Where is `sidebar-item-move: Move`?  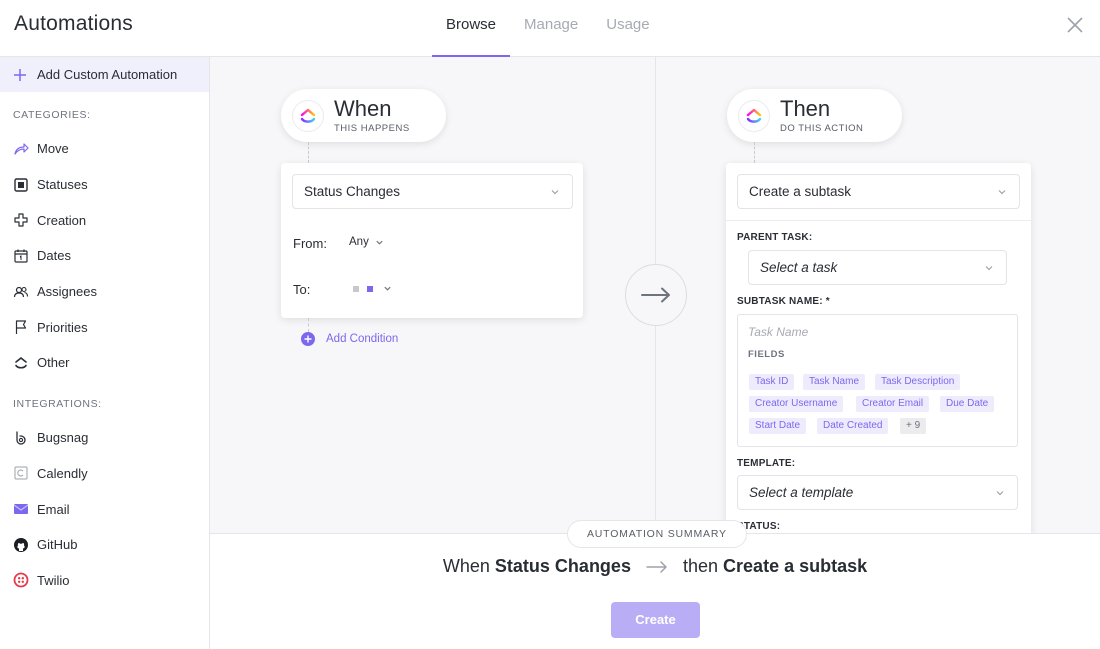
sidebar-item-move: Move is located at coordinates (104, 149).